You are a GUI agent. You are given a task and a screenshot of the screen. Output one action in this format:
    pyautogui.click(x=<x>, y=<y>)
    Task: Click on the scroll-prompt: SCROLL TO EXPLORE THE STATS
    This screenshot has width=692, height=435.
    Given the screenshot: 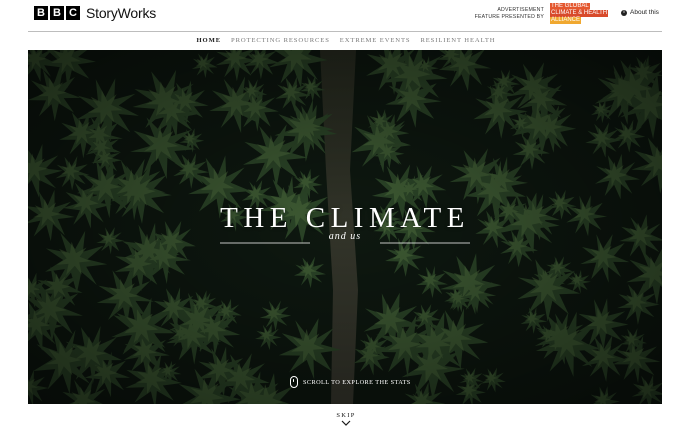 What is the action you would take?
    pyautogui.click(x=350, y=382)
    